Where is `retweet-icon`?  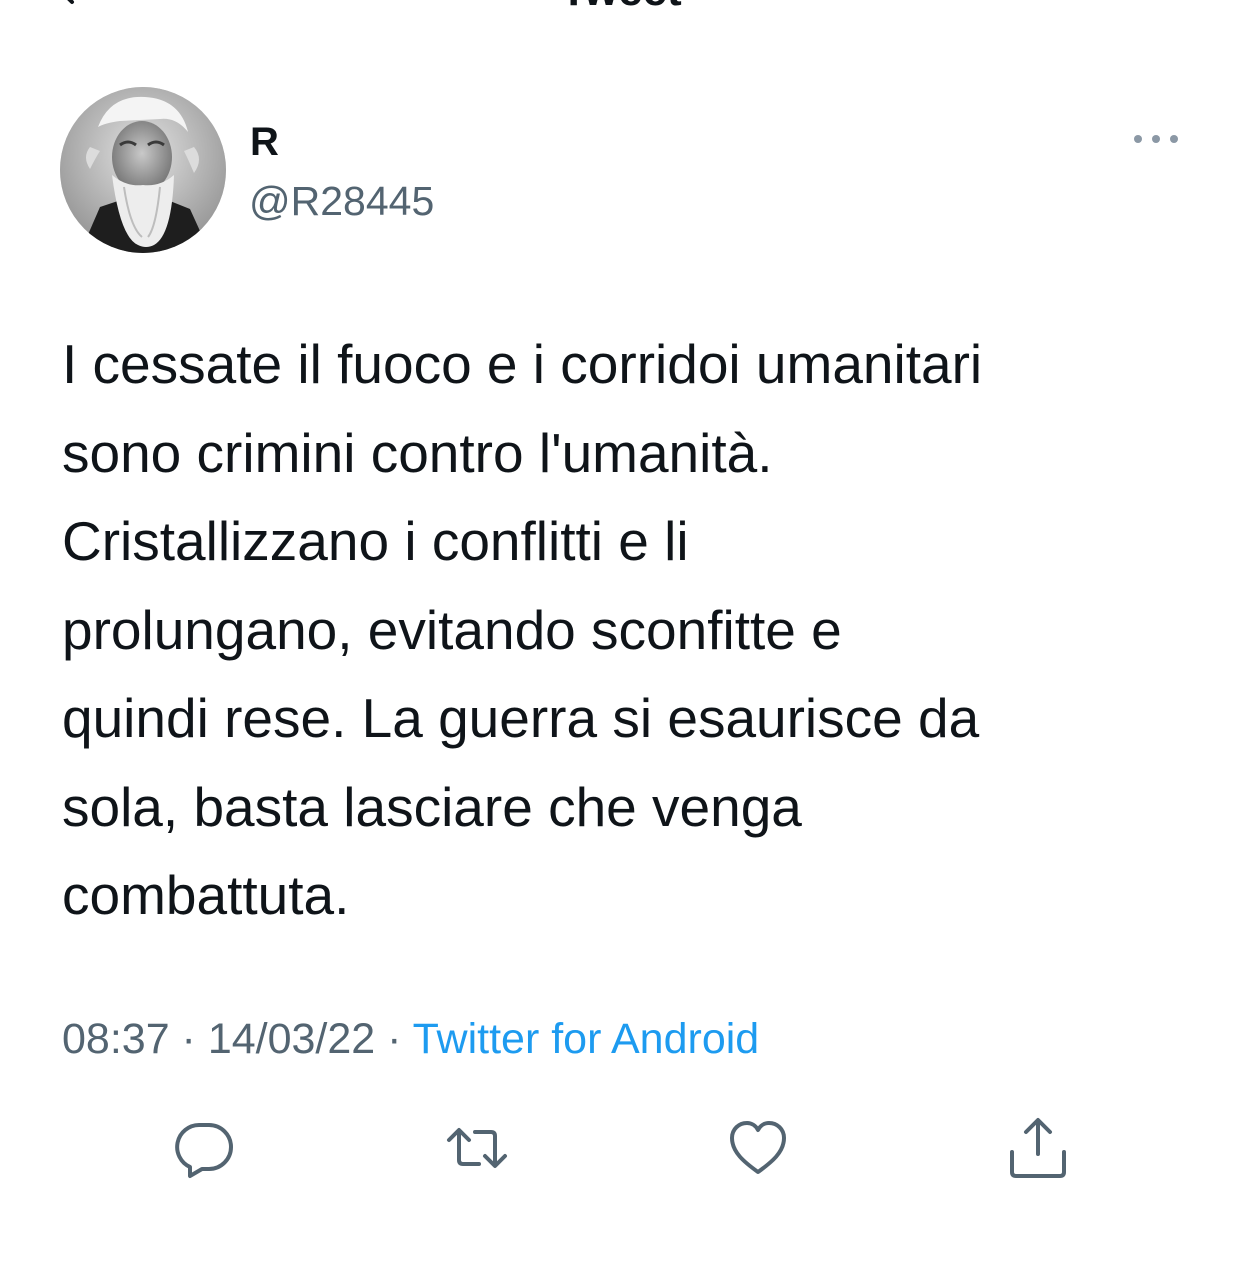
retweet-icon is located at coordinates (477, 1148).